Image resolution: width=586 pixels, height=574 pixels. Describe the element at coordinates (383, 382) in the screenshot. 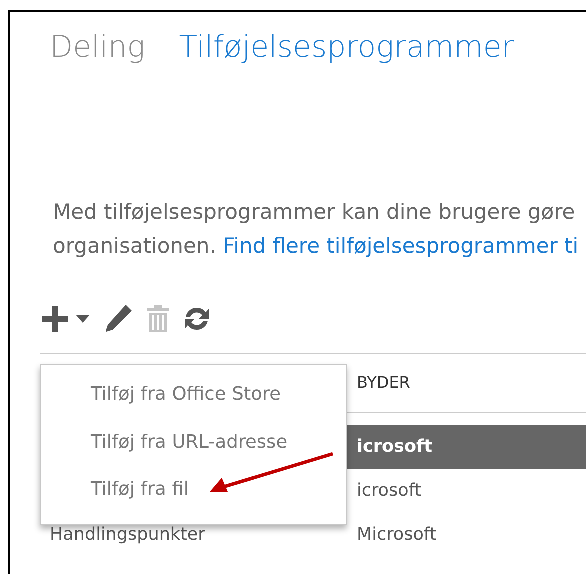

I see `column-header: BYDER` at that location.